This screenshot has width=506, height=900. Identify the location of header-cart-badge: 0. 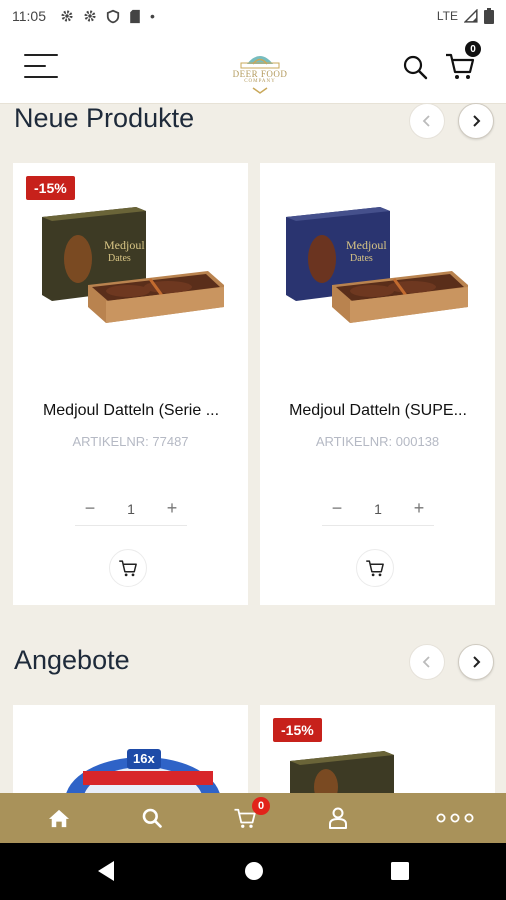
(473, 49).